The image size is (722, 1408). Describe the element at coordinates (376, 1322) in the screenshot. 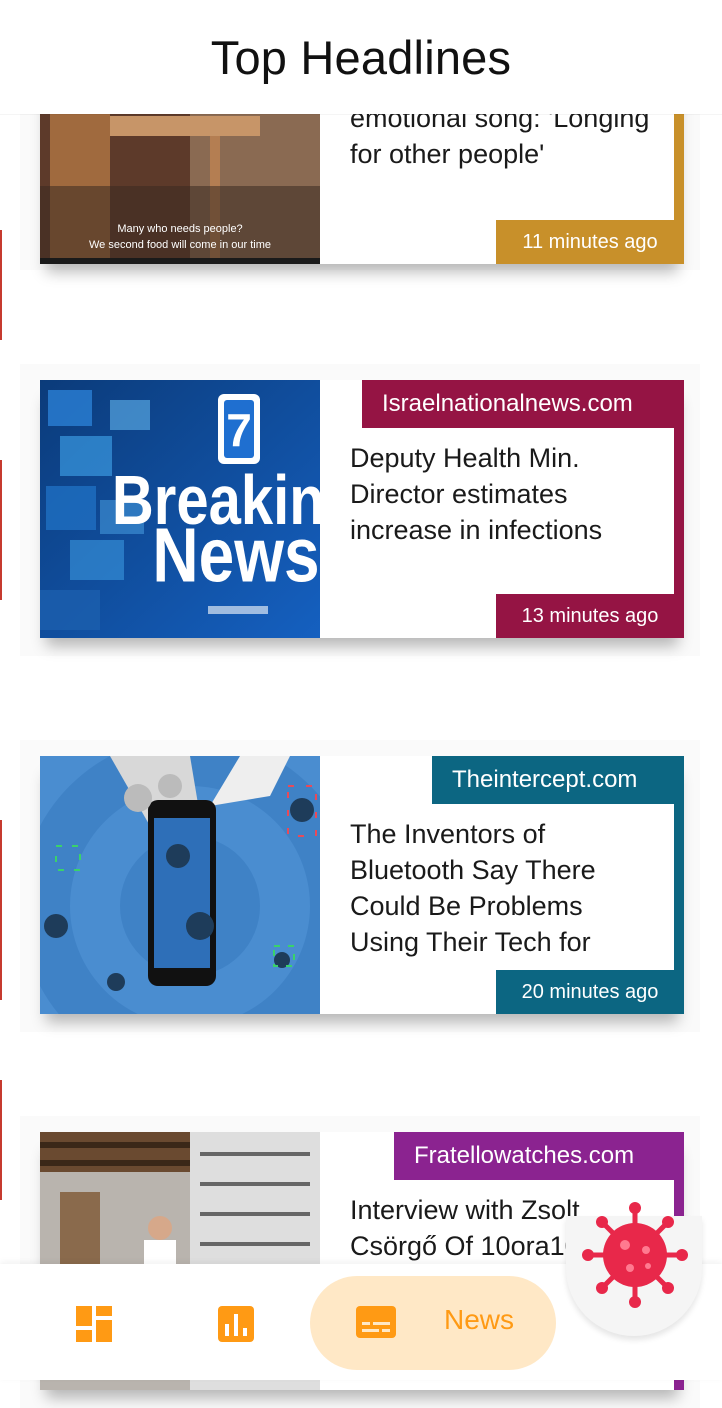

I see `news-icon` at that location.